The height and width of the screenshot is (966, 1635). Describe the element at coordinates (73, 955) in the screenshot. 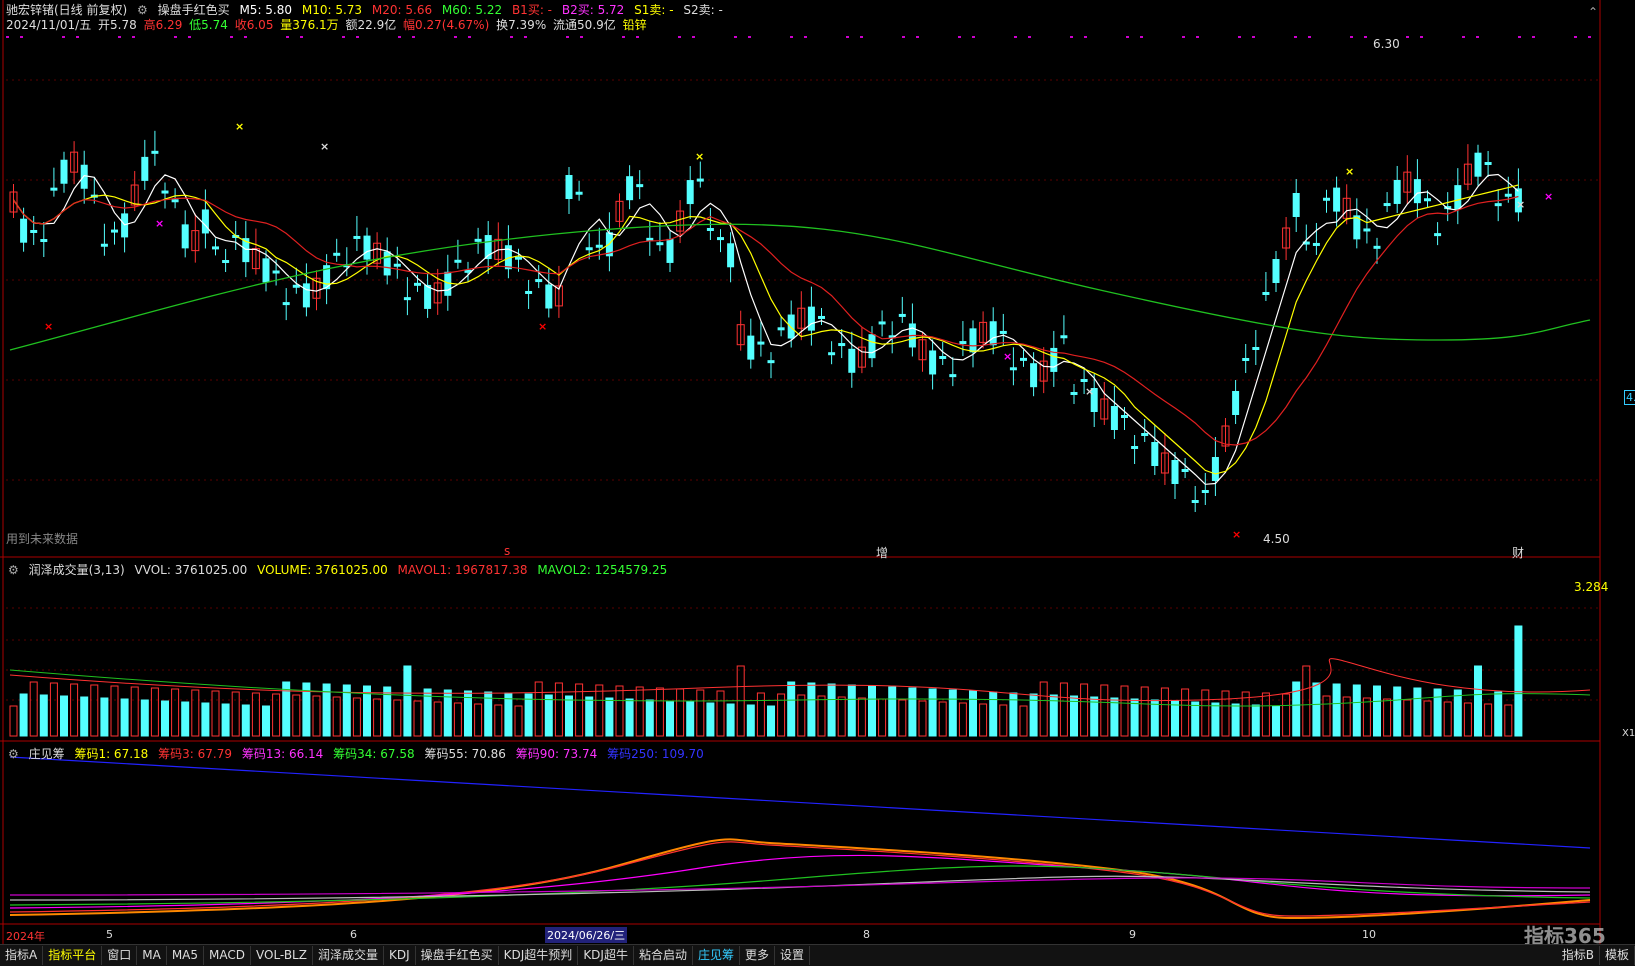

I see `tab-1: 指标平台` at that location.